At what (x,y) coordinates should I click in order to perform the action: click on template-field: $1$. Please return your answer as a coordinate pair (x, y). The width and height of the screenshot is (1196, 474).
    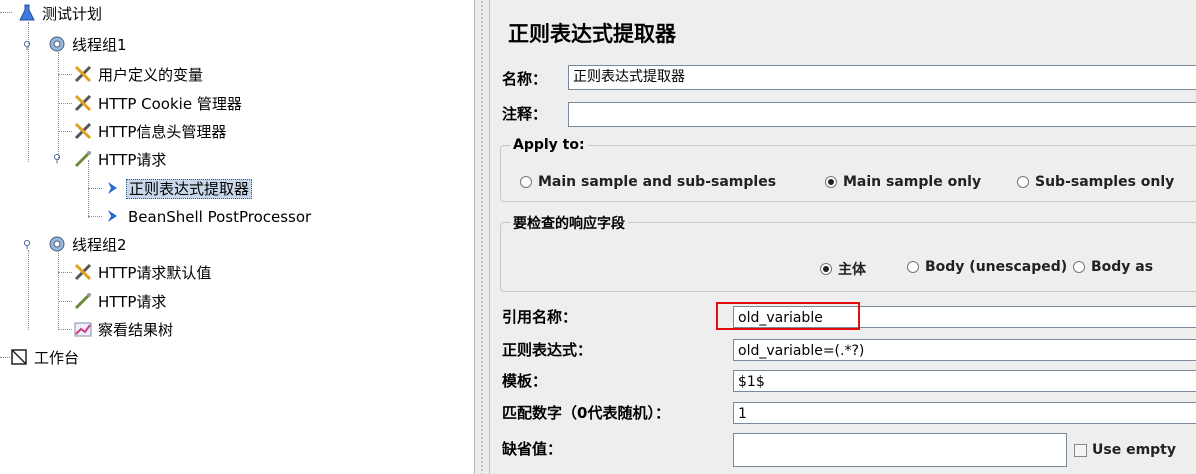
    Looking at the image, I should click on (964, 381).